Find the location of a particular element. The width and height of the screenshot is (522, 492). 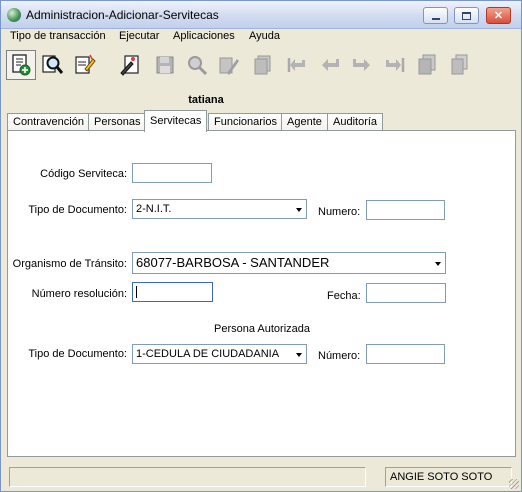

numero-resolucion-label: Número resolución: is located at coordinates (79, 294).